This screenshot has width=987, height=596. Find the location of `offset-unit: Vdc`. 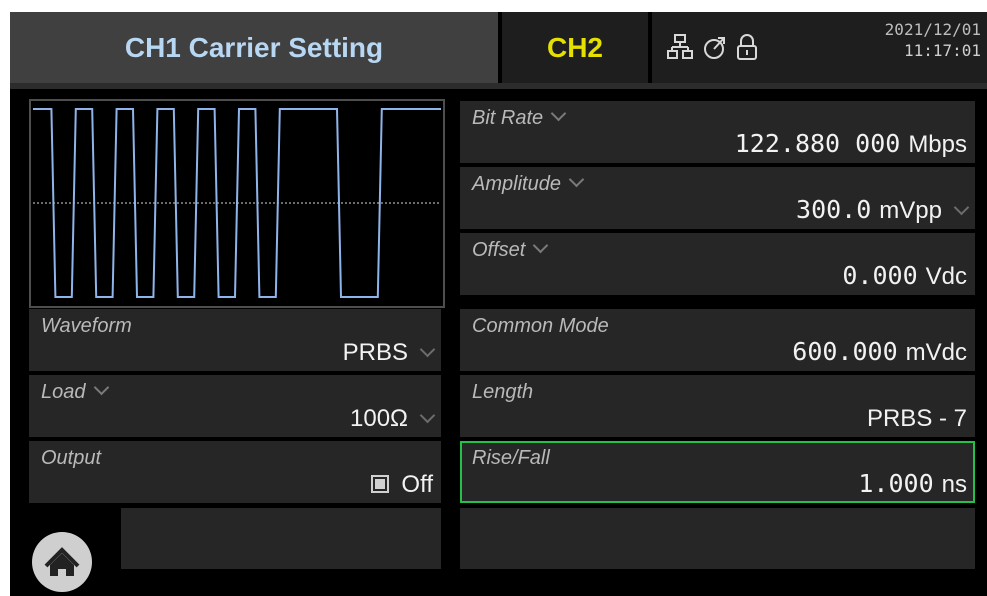

offset-unit: Vdc is located at coordinates (946, 276).